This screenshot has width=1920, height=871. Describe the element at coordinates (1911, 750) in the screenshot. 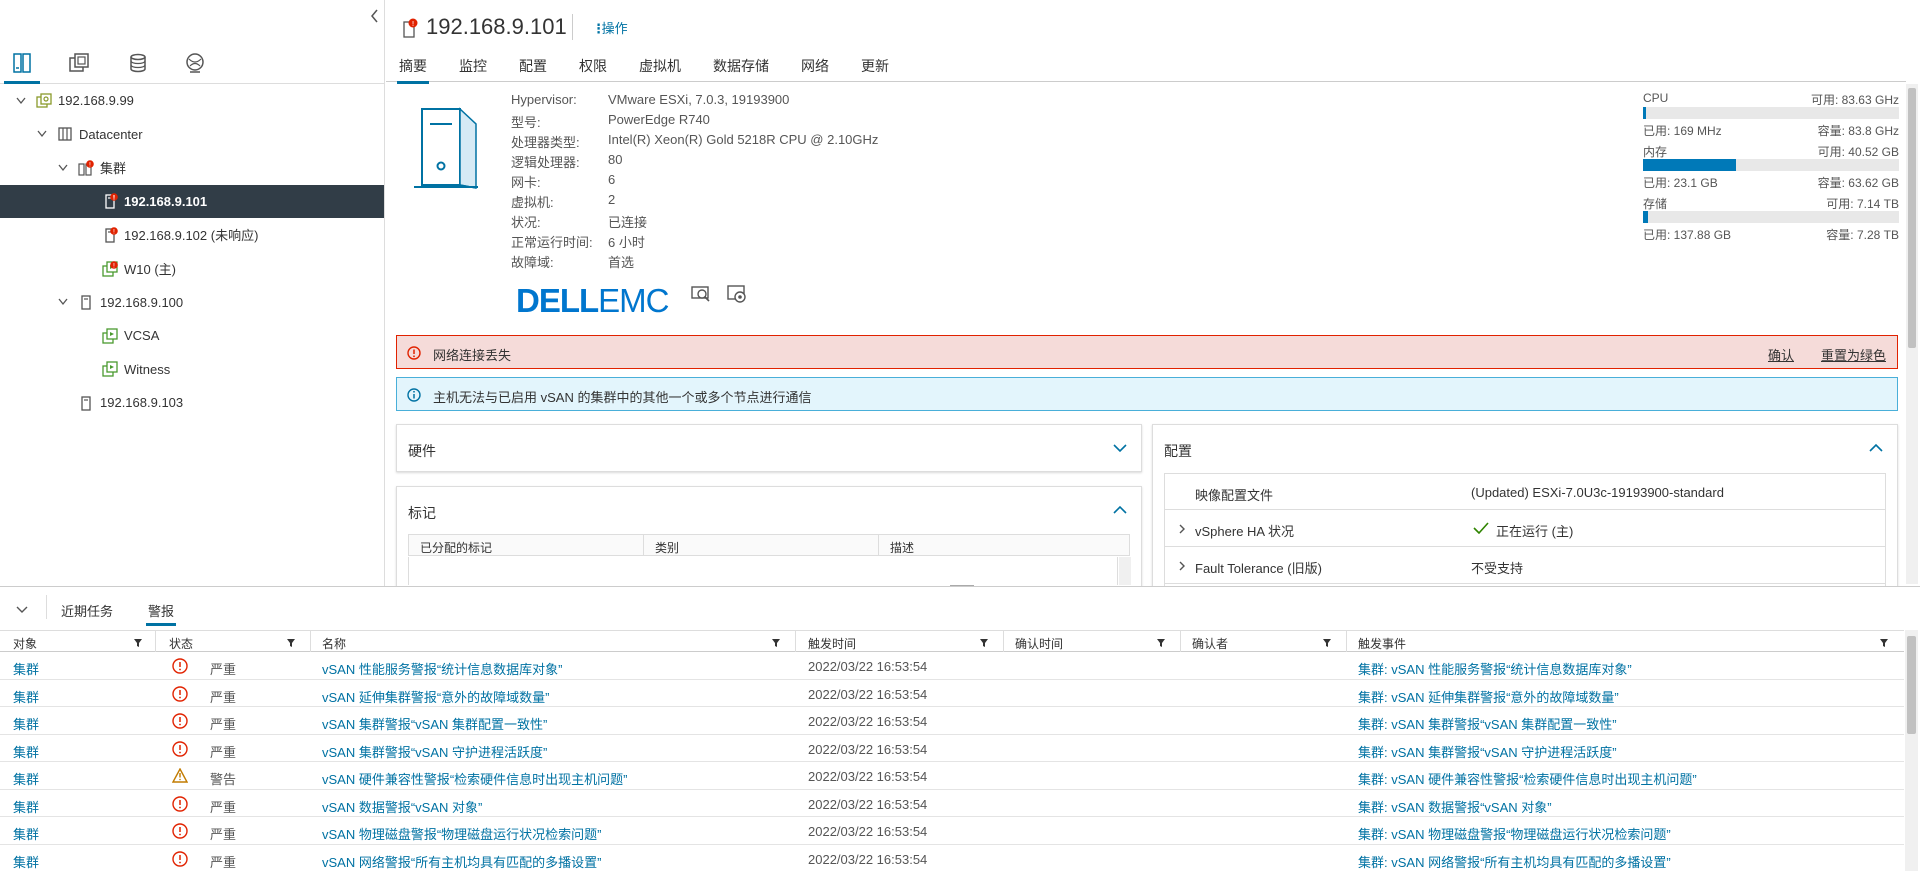

I see `alarms-scrollbar` at that location.